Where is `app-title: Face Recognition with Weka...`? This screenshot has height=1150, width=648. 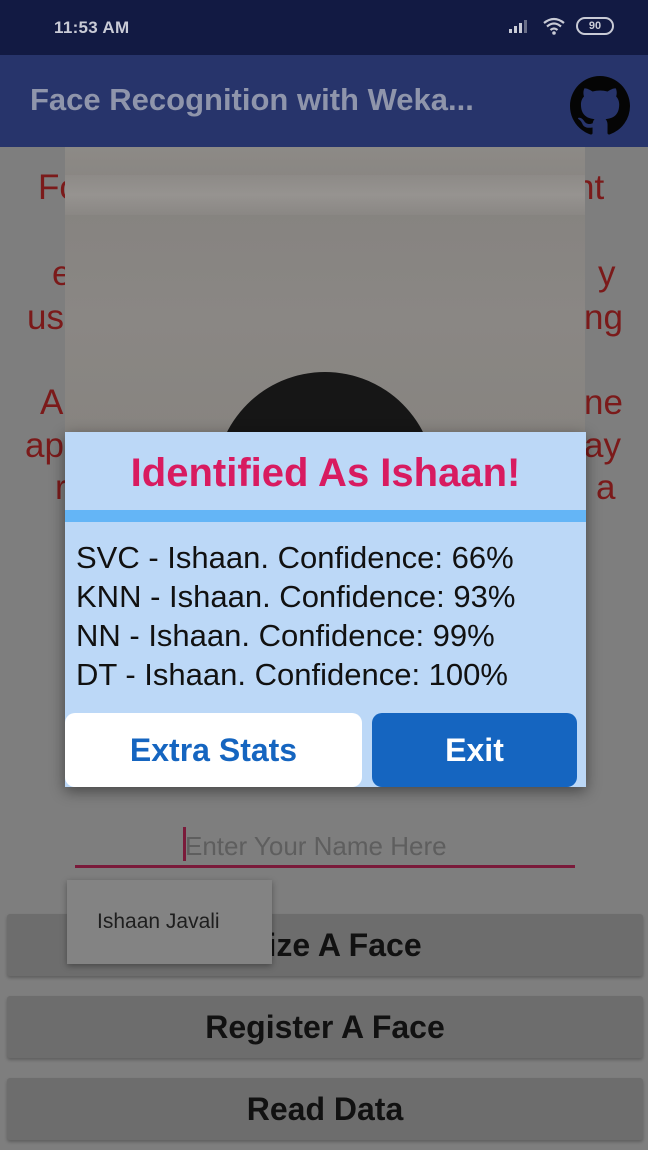
app-title: Face Recognition with Weka... is located at coordinates (252, 99).